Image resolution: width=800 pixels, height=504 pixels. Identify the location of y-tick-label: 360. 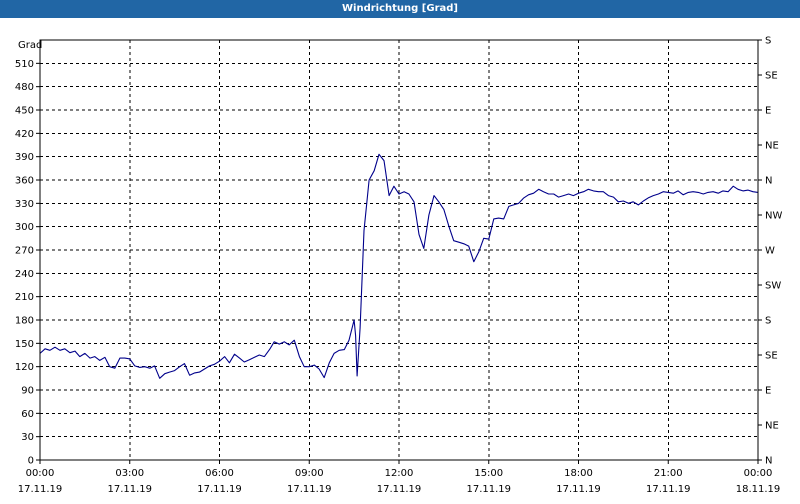
(24, 181).